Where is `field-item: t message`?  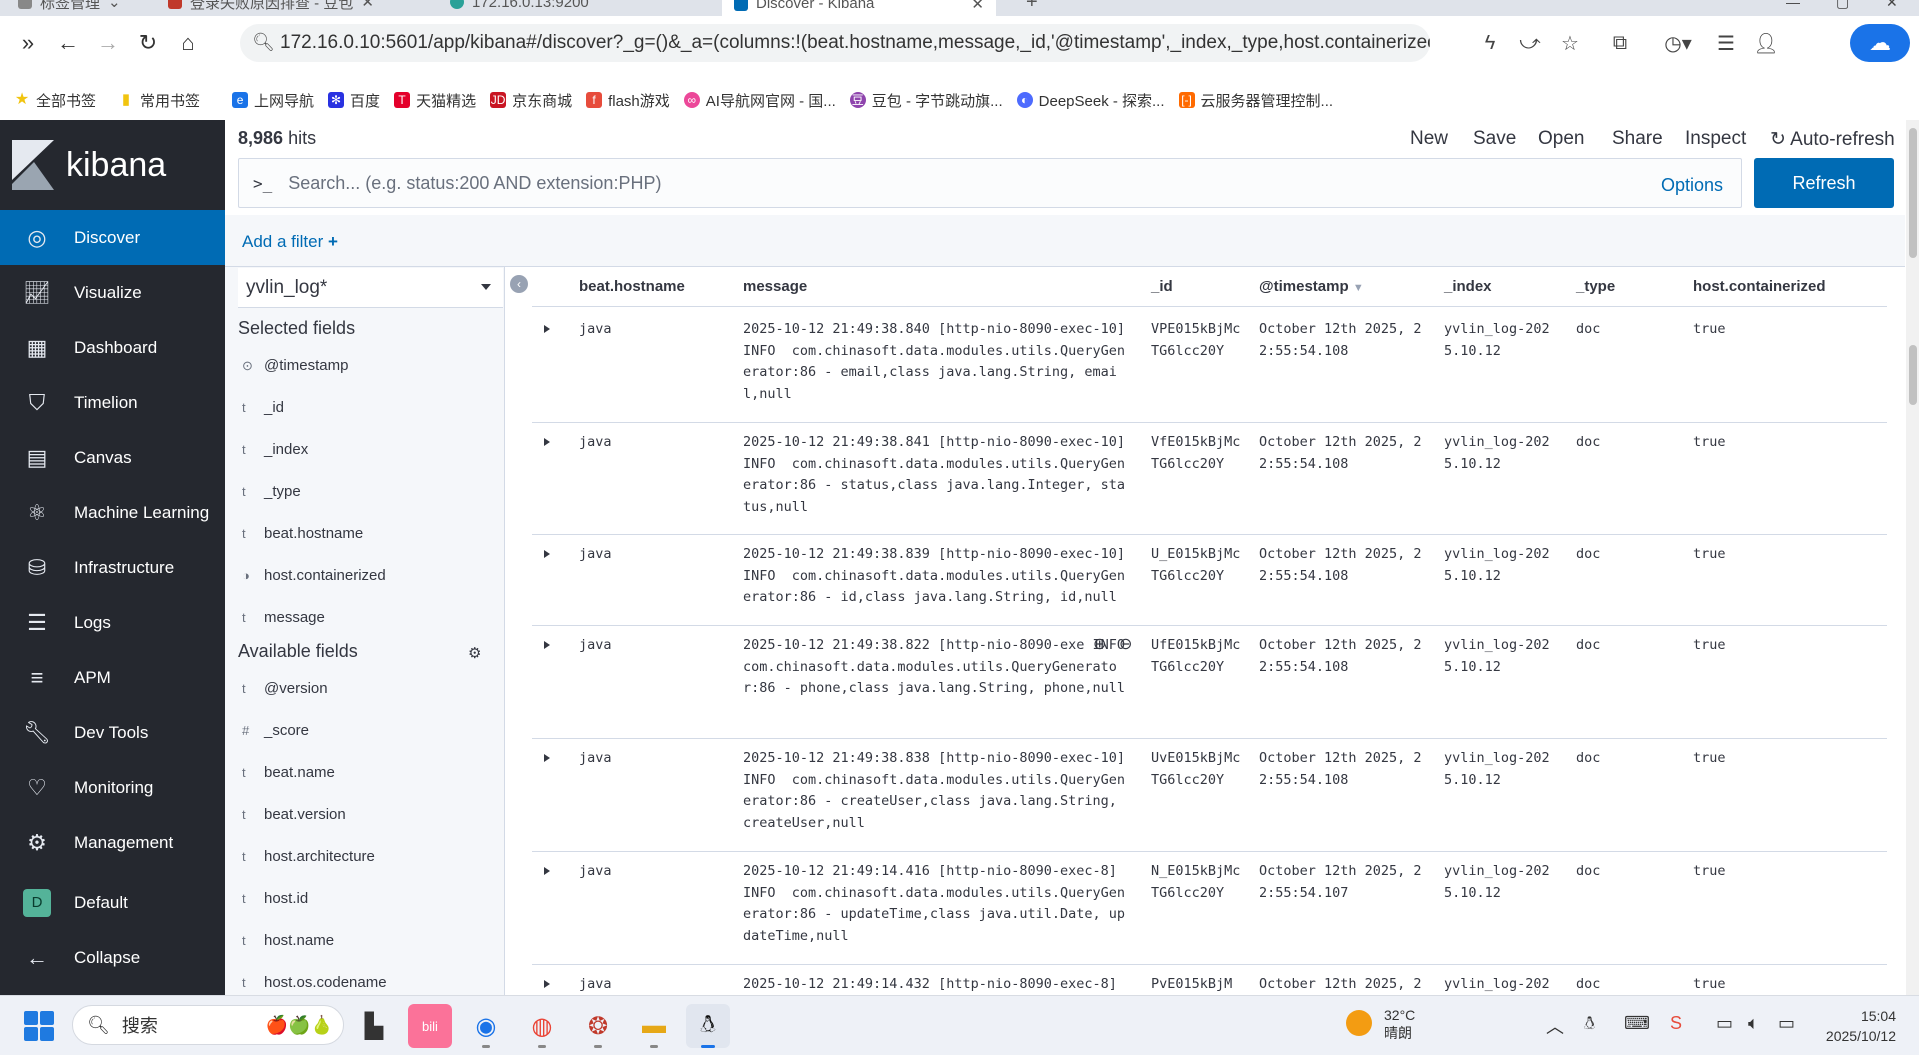
field-item: t message is located at coordinates (283, 617).